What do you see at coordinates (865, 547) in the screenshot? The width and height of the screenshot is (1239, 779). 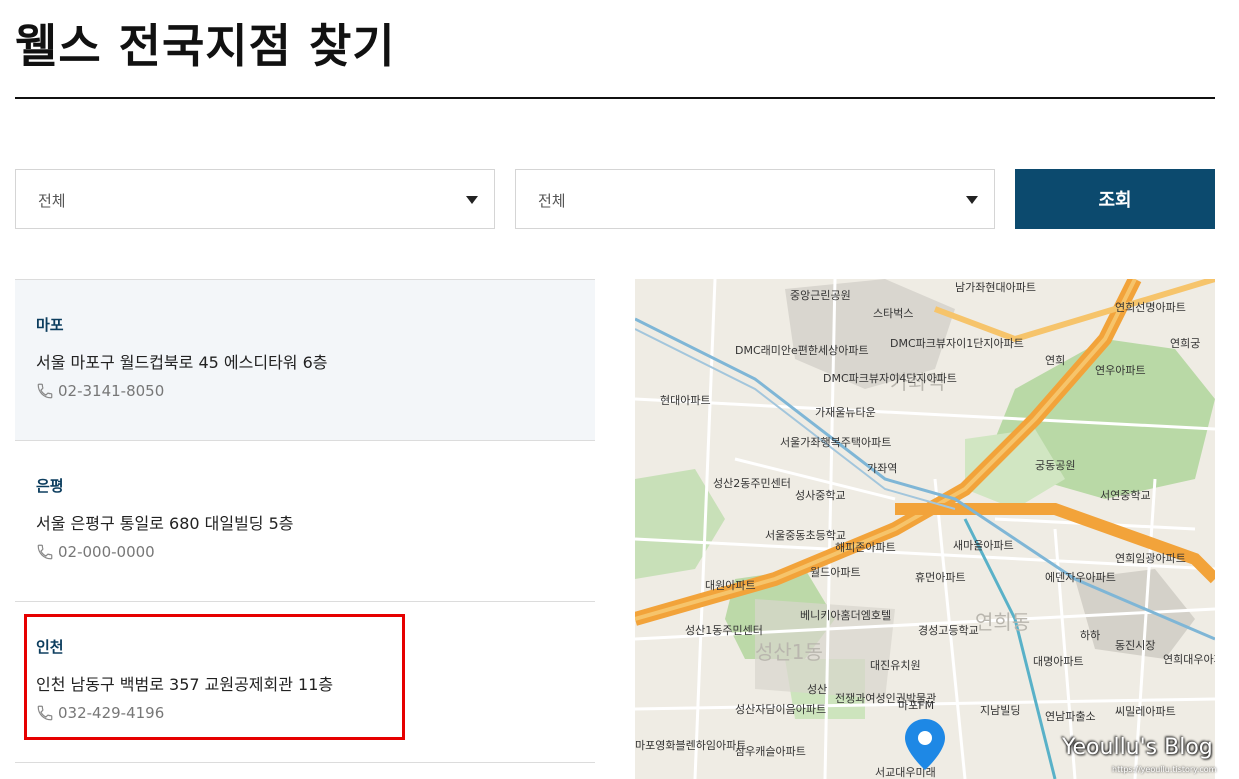 I see `svg-text: 해피존아파트` at bounding box center [865, 547].